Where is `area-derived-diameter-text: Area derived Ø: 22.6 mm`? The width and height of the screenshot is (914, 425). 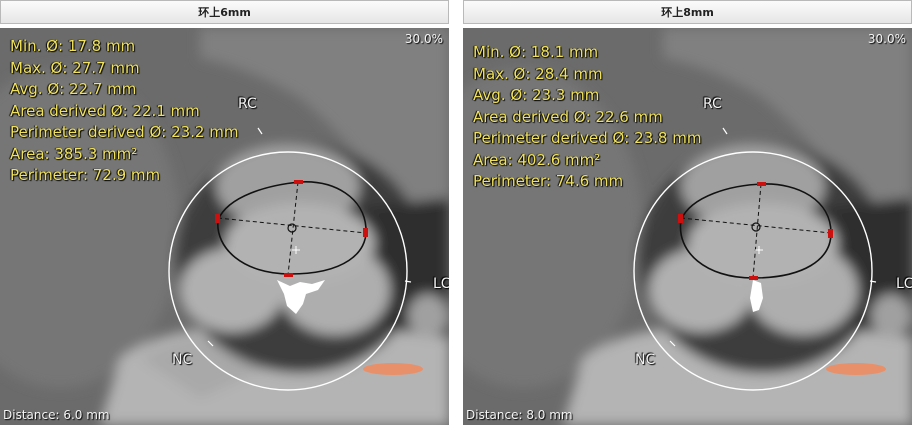
area-derived-diameter-text: Area derived Ø: 22.6 mm is located at coordinates (568, 116).